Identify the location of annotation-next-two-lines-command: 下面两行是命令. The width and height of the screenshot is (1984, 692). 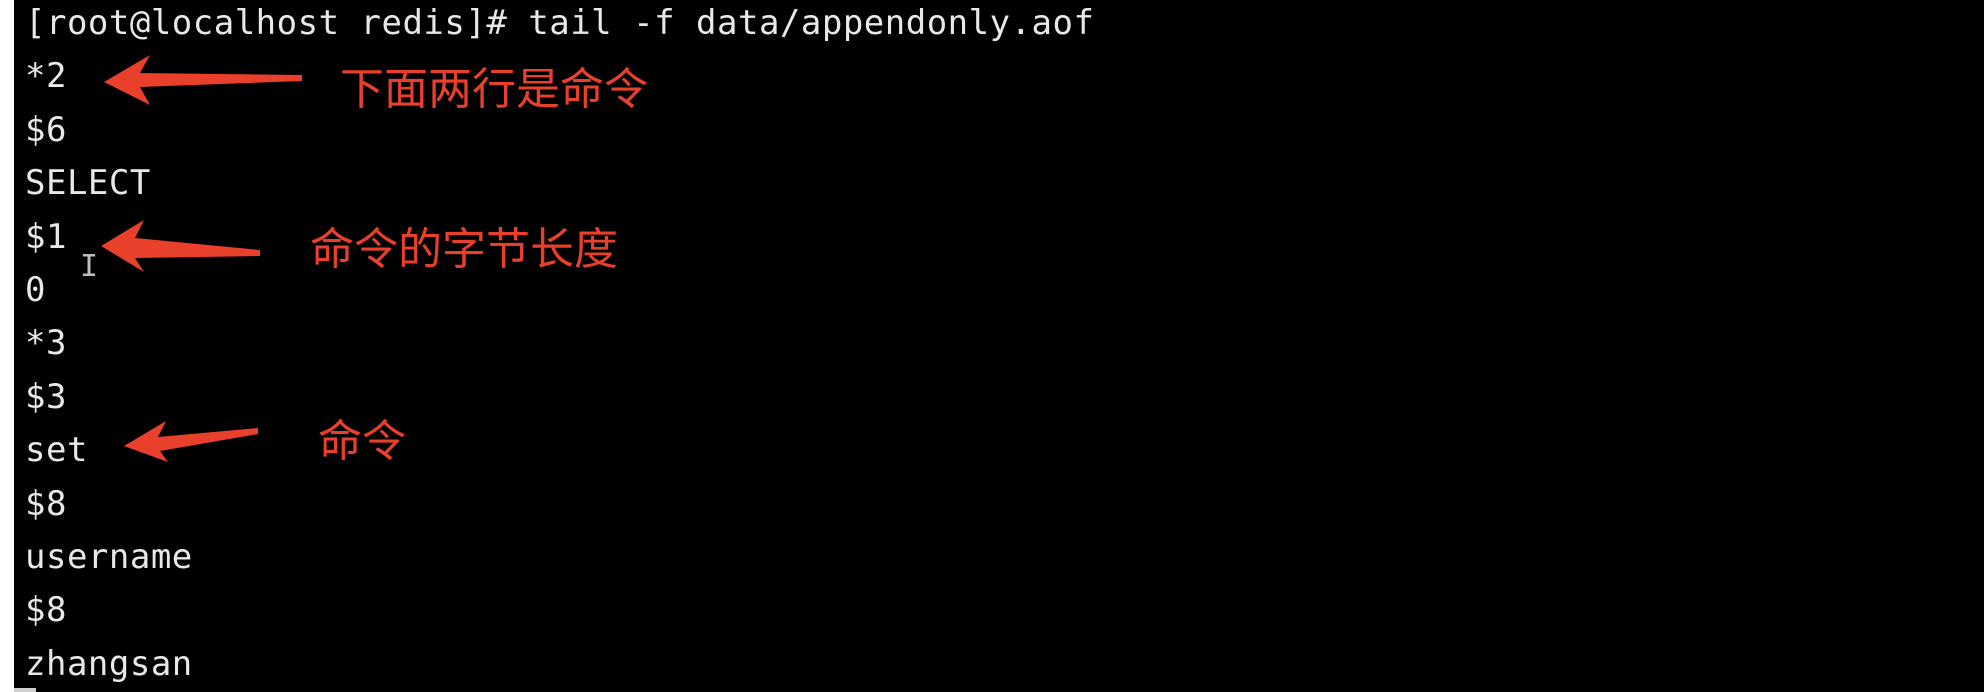
(494, 89).